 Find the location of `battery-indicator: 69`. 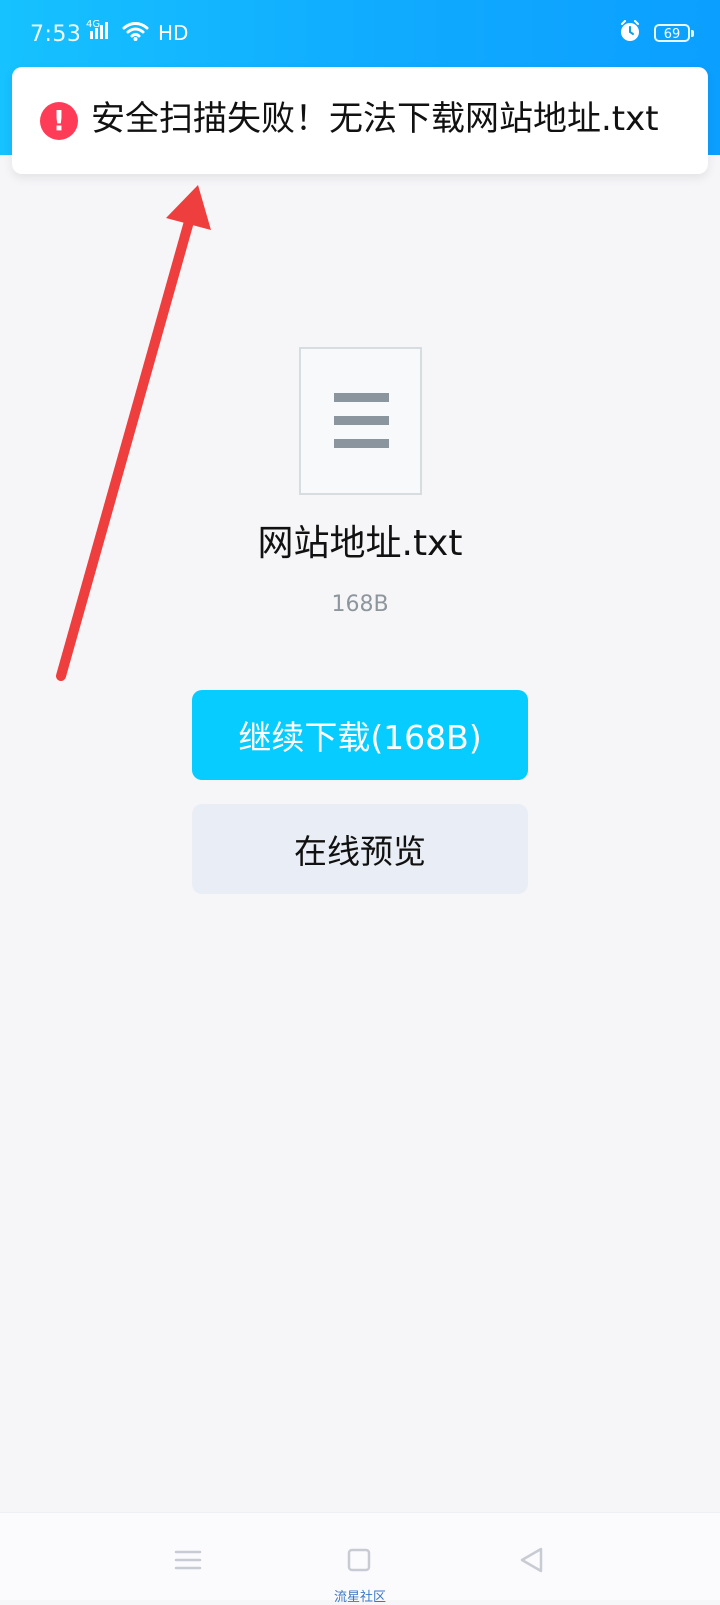

battery-indicator: 69 is located at coordinates (674, 33).